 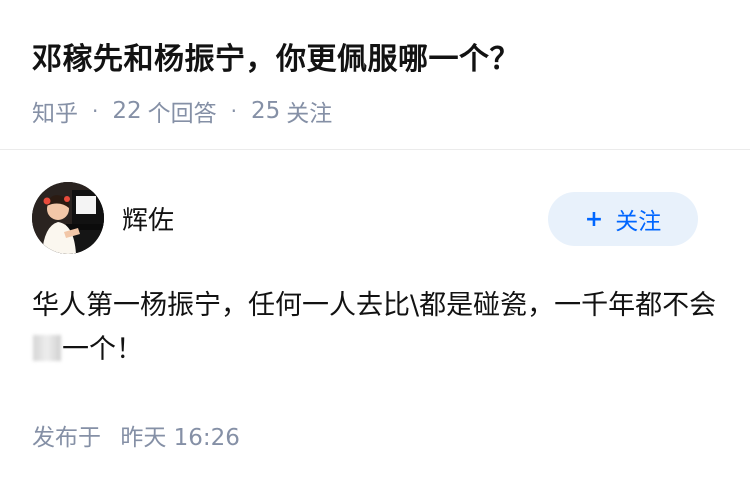 I want to click on follower-count: 25, so click(x=266, y=111).